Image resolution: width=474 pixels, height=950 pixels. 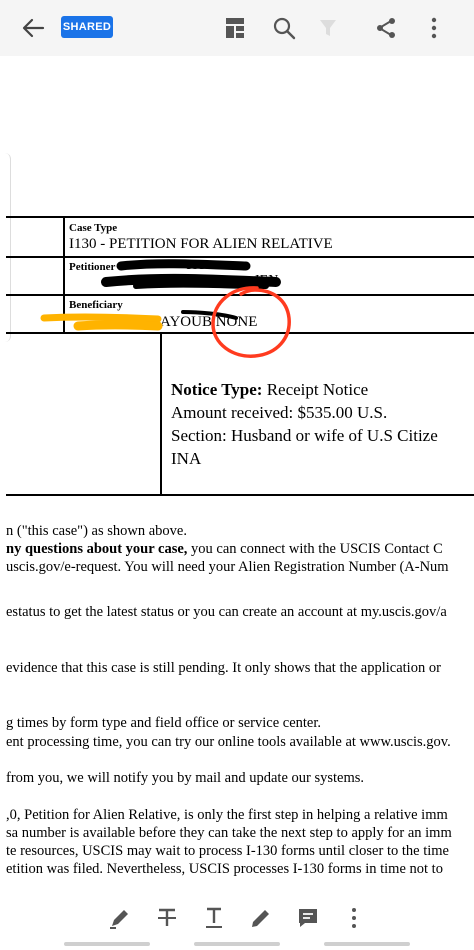 I want to click on page-edge-handle, so click(x=7, y=247).